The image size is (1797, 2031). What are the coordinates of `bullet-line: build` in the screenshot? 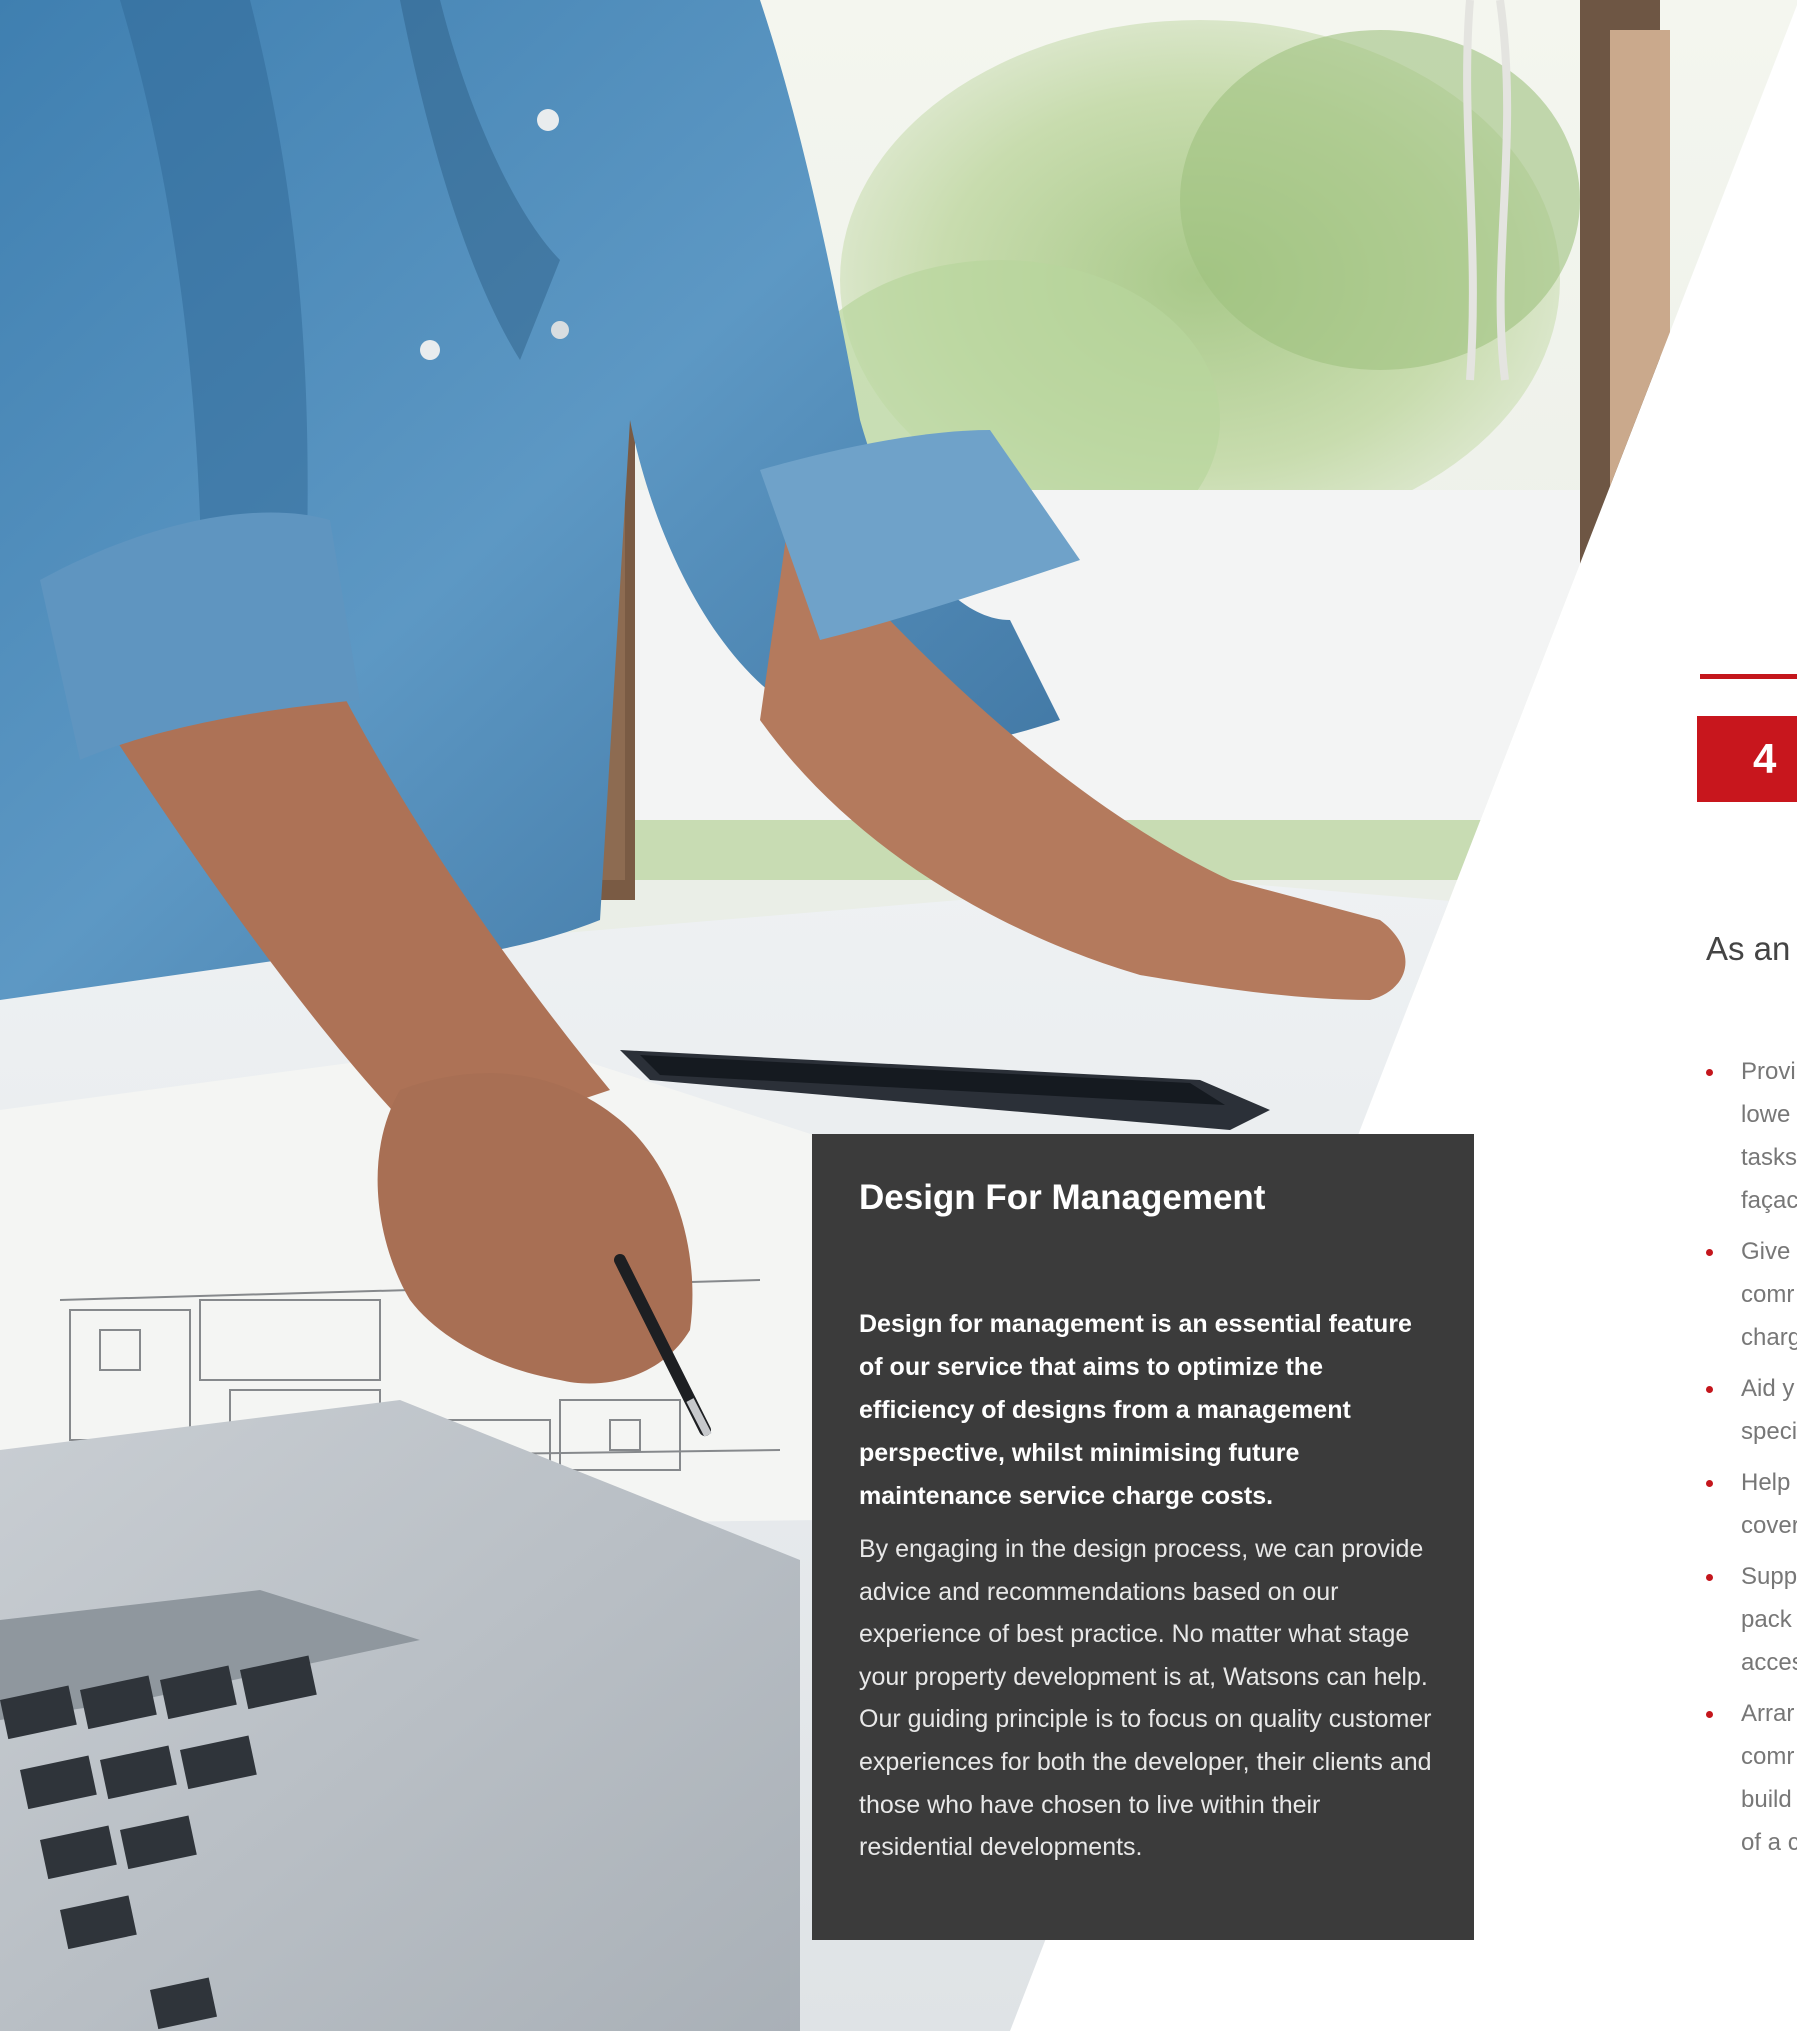 It's located at (1766, 1799).